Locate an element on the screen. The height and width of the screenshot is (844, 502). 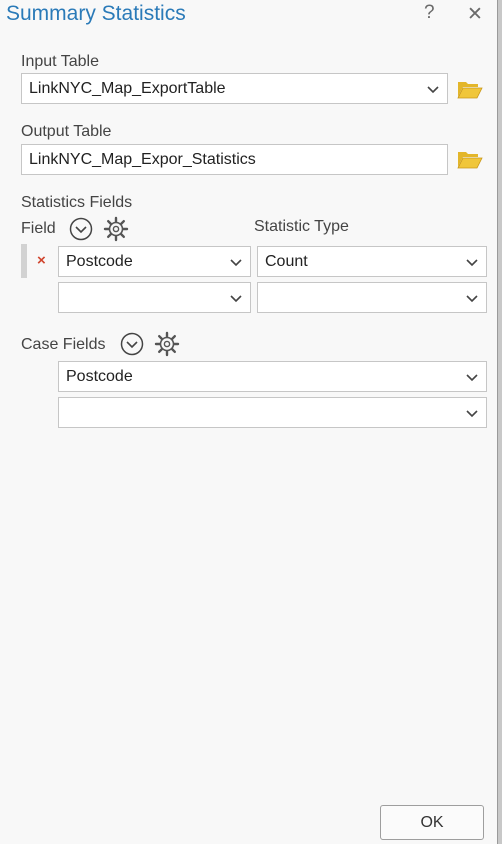
output-table-field: LinkNYC_Map_Expor_Statistics is located at coordinates (234, 159).